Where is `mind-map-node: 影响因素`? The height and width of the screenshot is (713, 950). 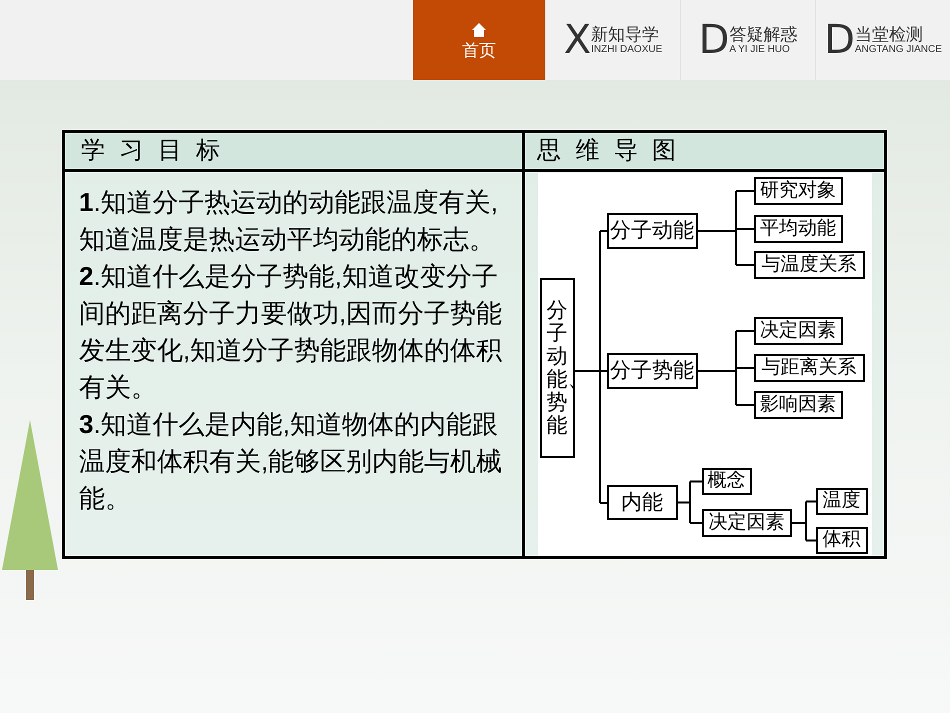 mind-map-node: 影响因素 is located at coordinates (798, 405).